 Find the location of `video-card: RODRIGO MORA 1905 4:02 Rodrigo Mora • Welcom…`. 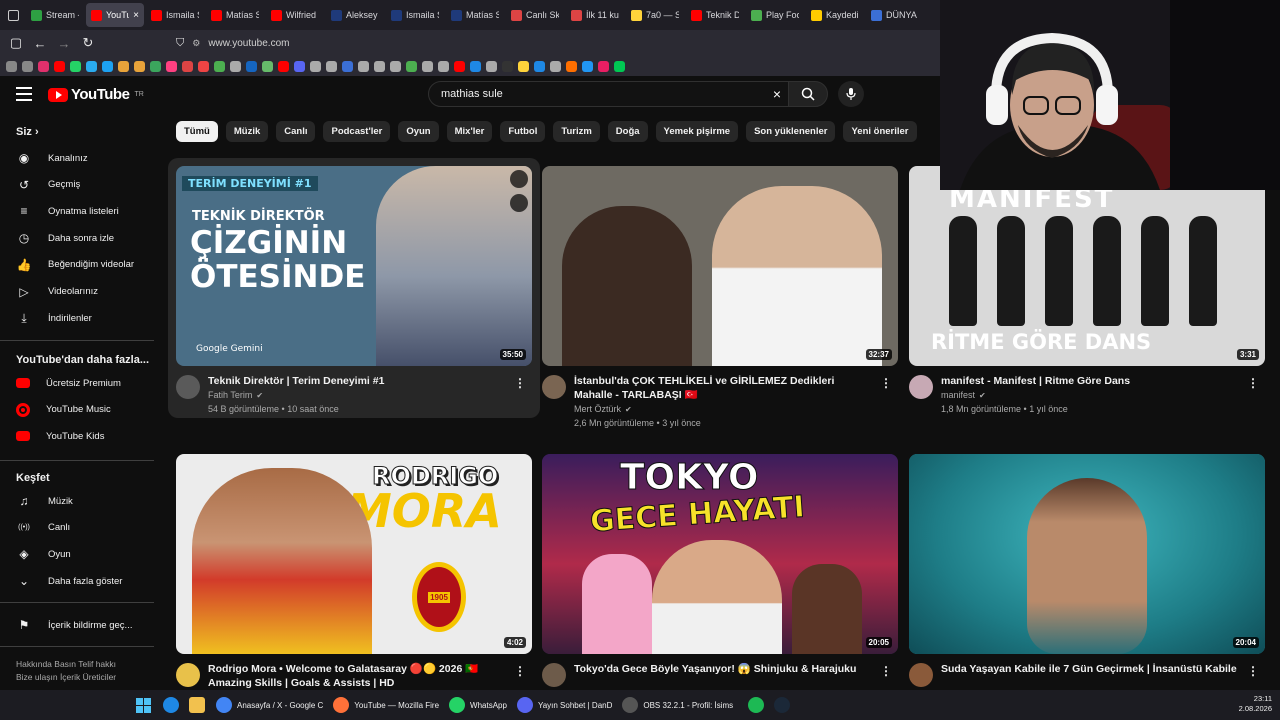

video-card: RODRIGO MORA 1905 4:02 Rodrigo Mora • Welcom… is located at coordinates (354, 572).